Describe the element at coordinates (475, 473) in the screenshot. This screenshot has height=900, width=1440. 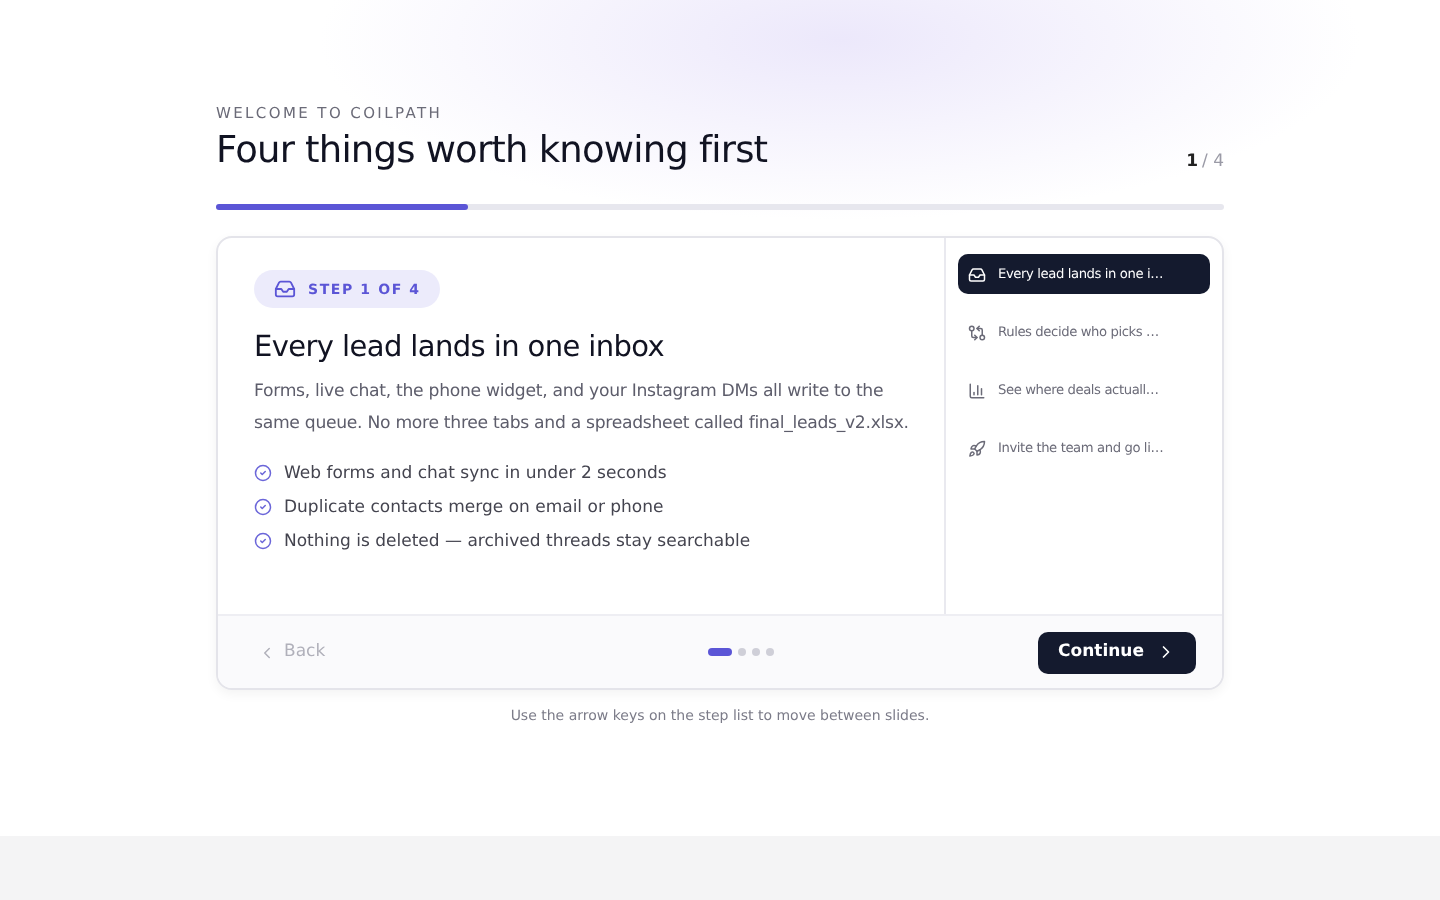
I see `feature-point: Web forms and chat sync in under 2 seconds` at that location.